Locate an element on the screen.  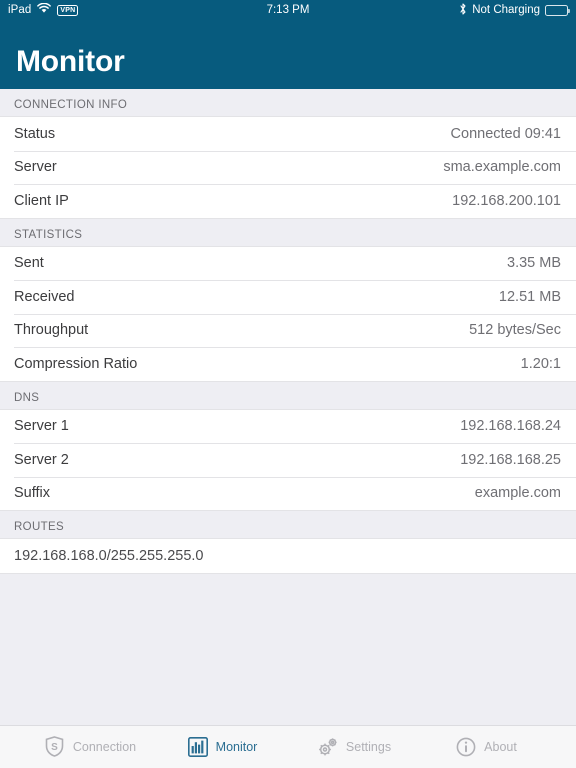
status-bar-right: Not Charging is located at coordinates (514, 10).